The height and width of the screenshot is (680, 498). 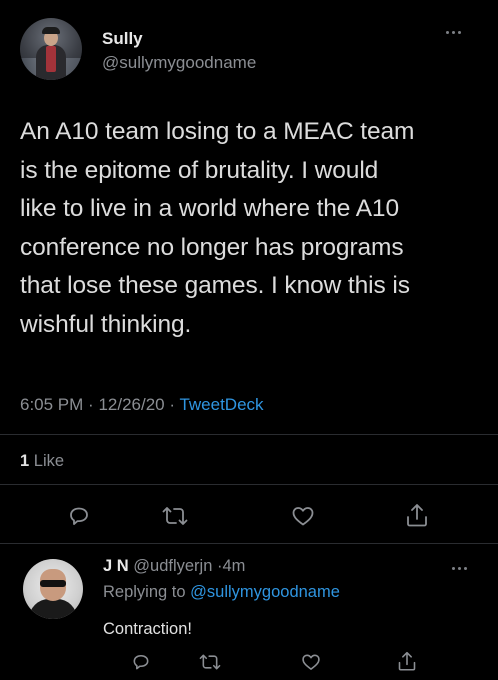 I want to click on reply-author-handle: @udflyerjn, so click(x=172, y=566).